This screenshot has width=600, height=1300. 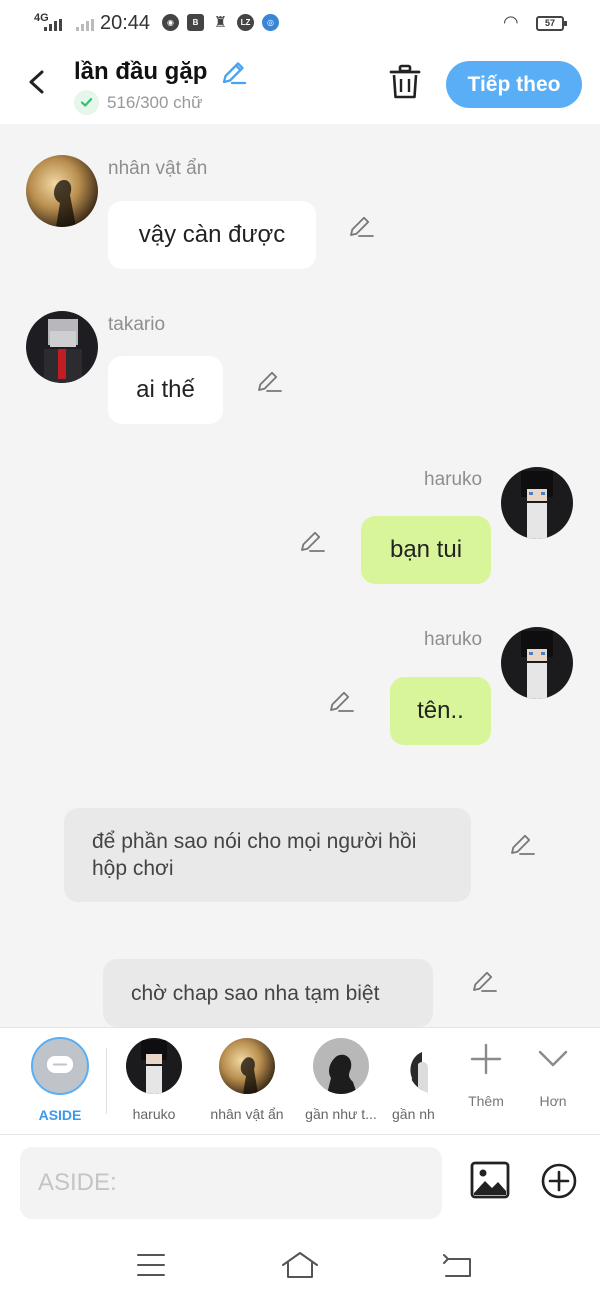 What do you see at coordinates (300, 23) in the screenshot?
I see `status-bar: 4G 20:44 ◉ B ♜ LZ ◎ ◠ 57` at bounding box center [300, 23].